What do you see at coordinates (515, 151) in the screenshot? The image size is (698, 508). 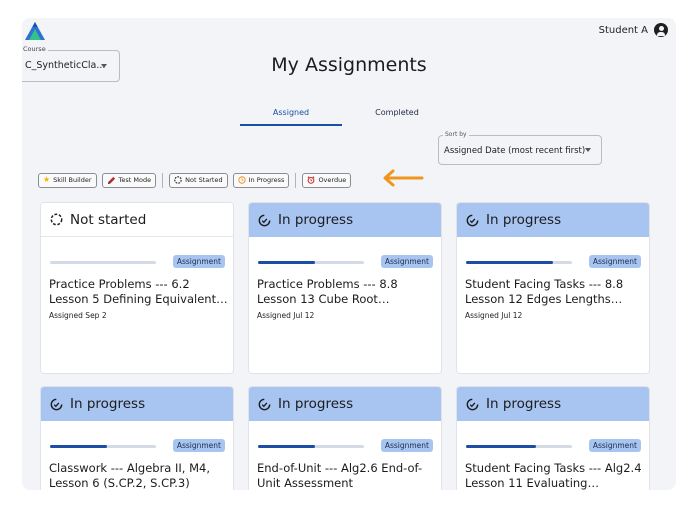 I see `sort-value: Assigned Date (most recent first)` at bounding box center [515, 151].